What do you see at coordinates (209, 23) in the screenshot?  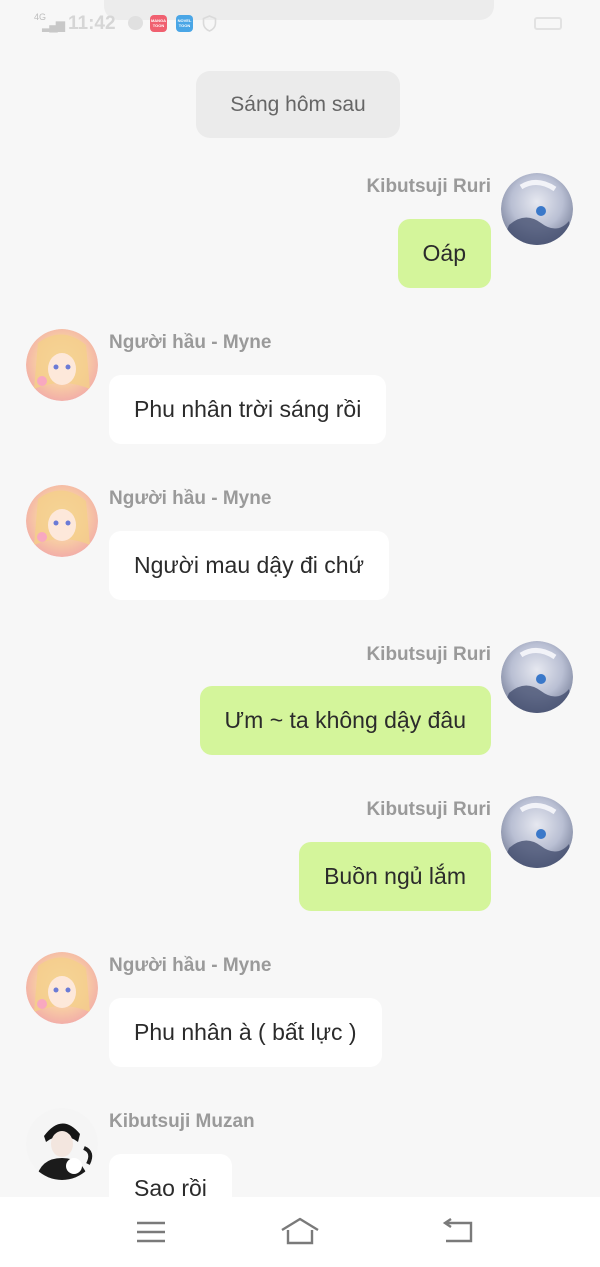 I see `shield-icon` at bounding box center [209, 23].